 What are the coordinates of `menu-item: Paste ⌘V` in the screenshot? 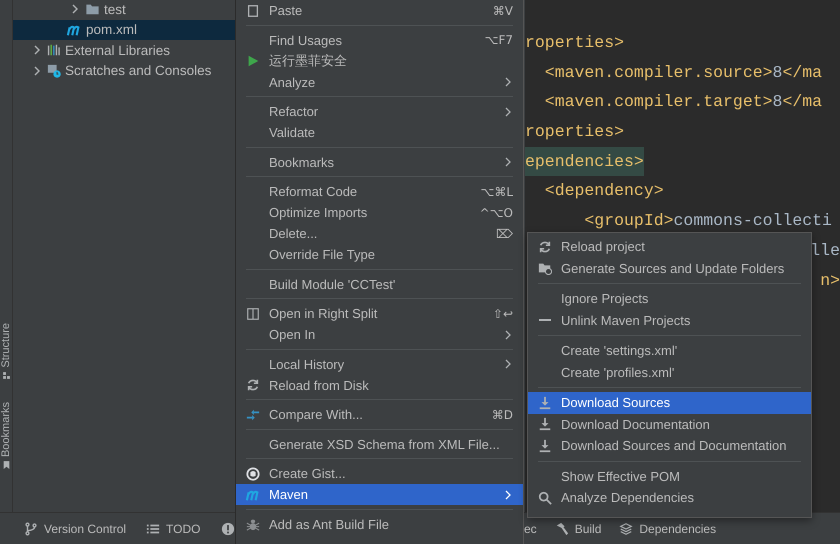 It's located at (379, 10).